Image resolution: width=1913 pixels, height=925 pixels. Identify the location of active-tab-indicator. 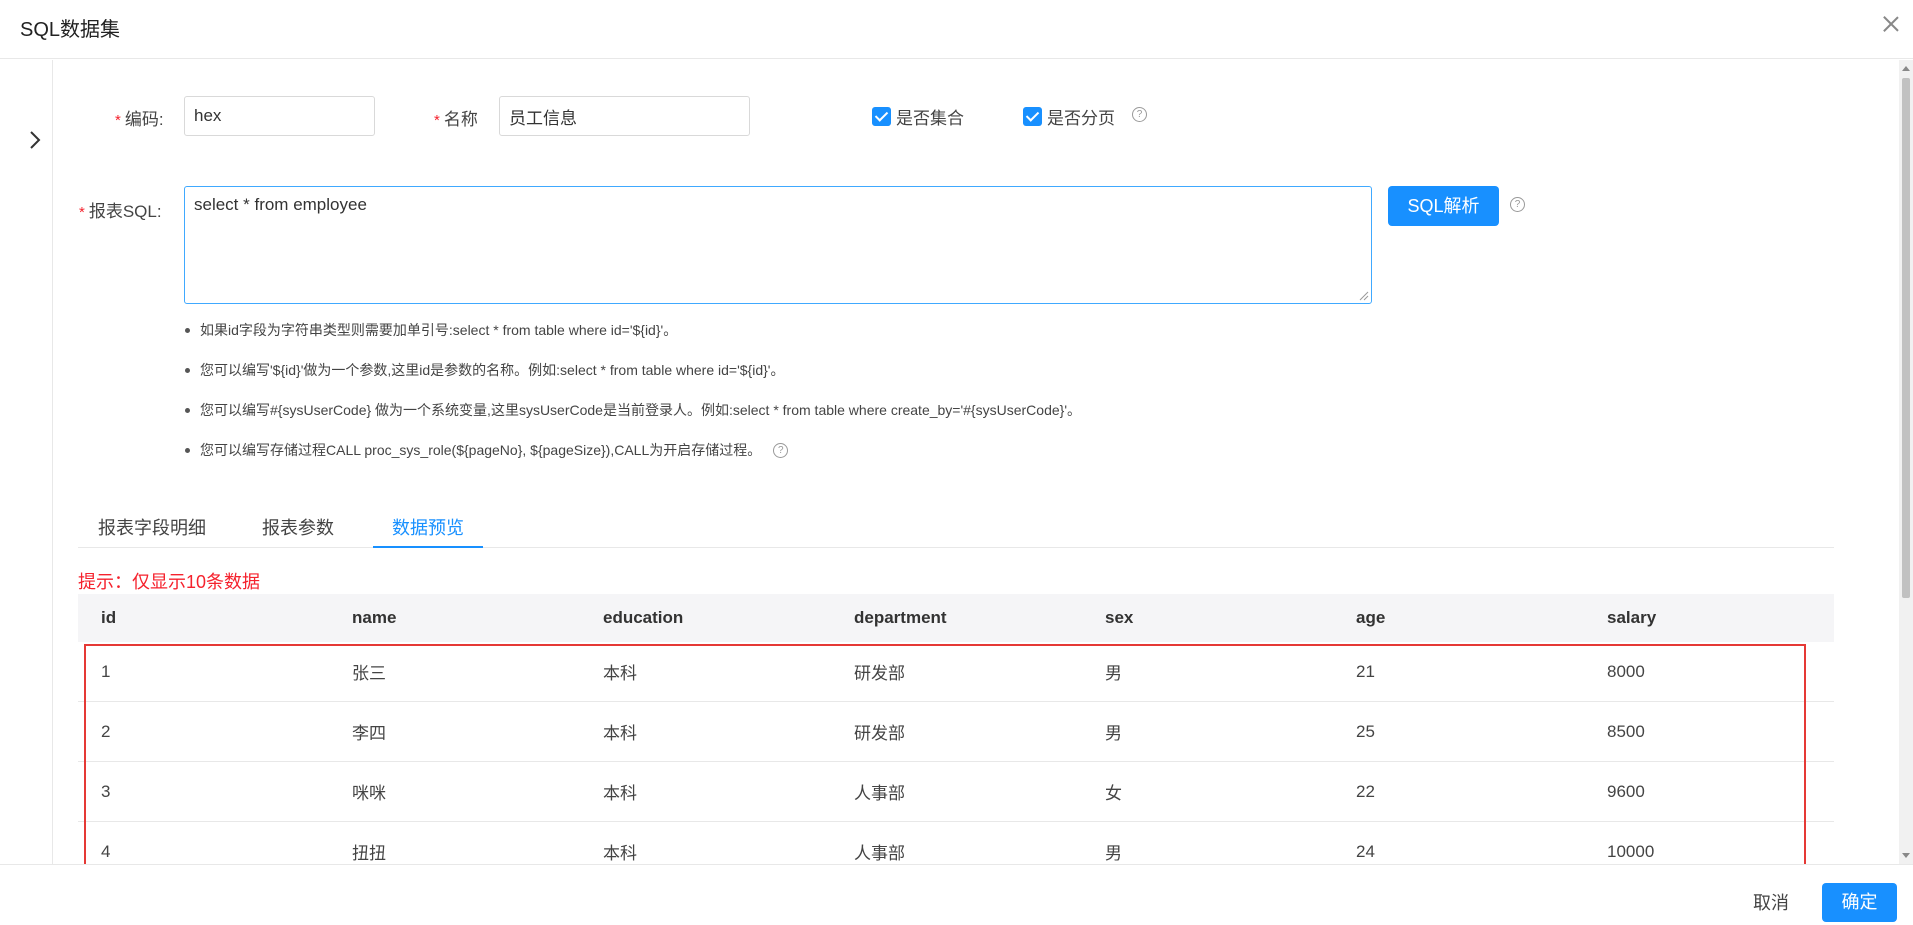
(428, 547).